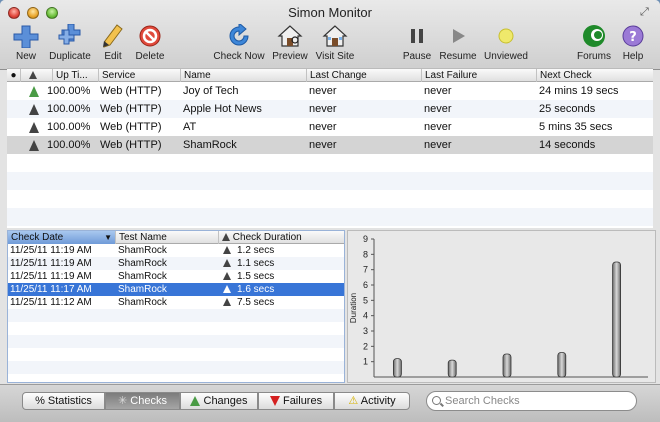  What do you see at coordinates (150, 36) in the screenshot?
I see `delete-icon` at bounding box center [150, 36].